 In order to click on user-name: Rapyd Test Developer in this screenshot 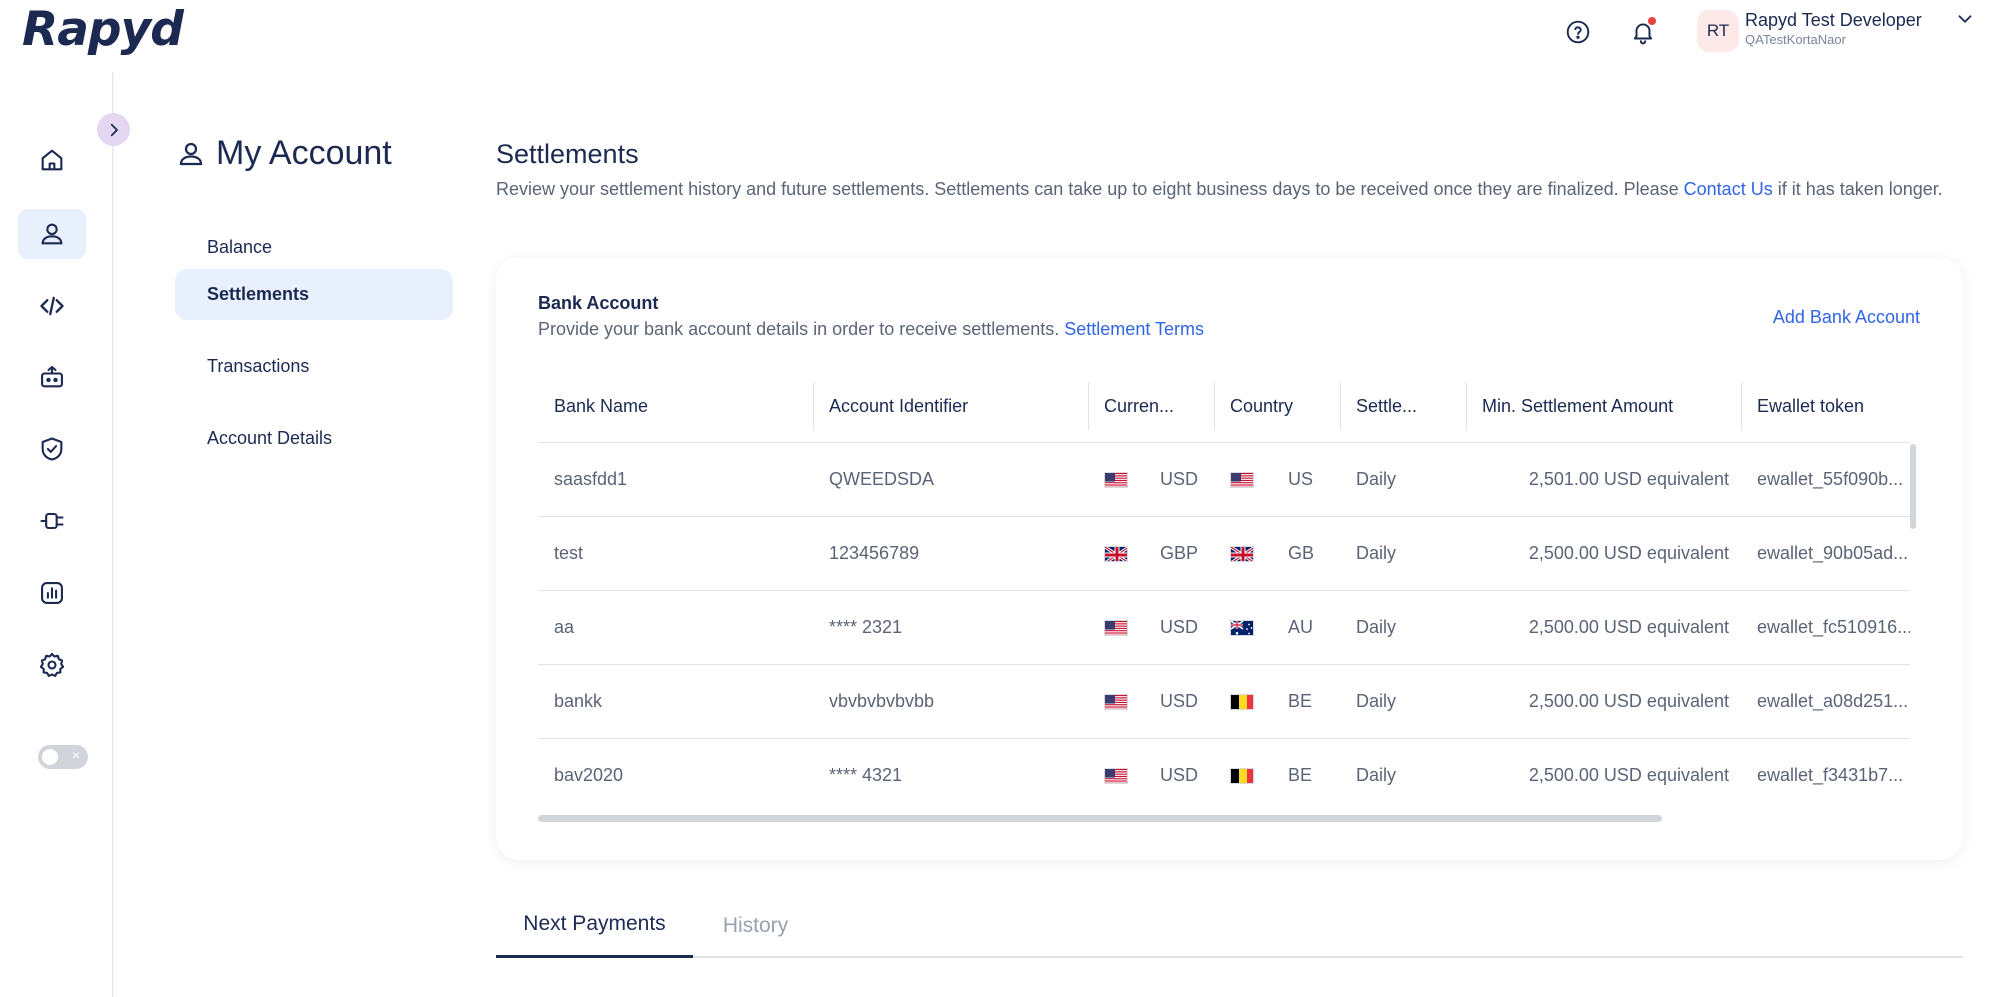, I will do `click(1833, 20)`.